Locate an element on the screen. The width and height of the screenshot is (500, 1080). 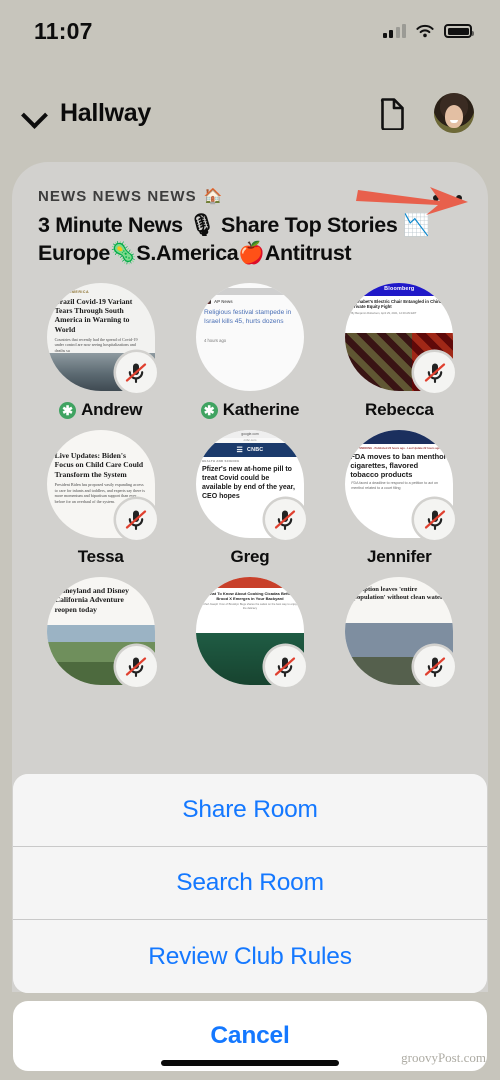
room-collapse-toggle: Hallway is located at coordinates (86, 113).